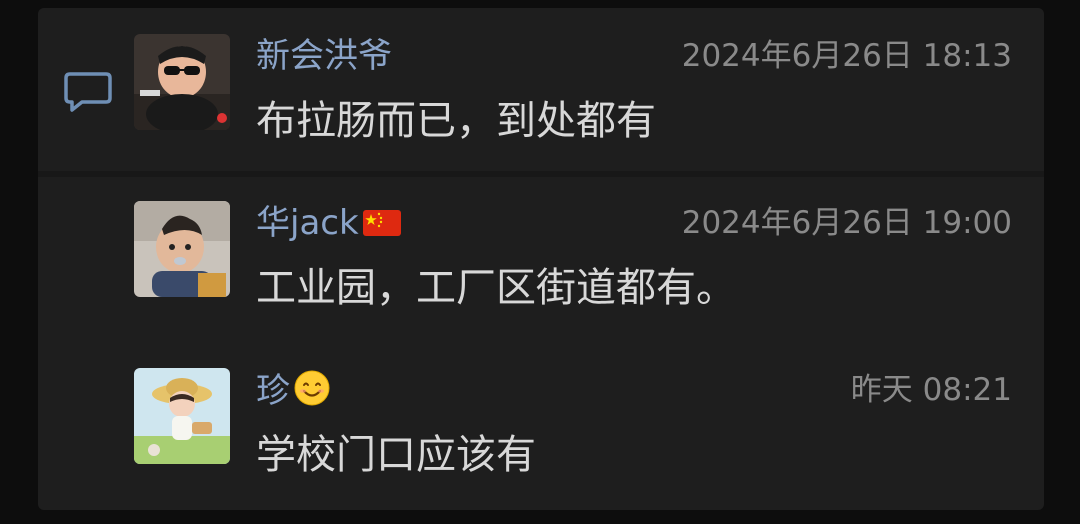 The image size is (1080, 524). I want to click on comment-text: 学校门口应该有, so click(396, 455).